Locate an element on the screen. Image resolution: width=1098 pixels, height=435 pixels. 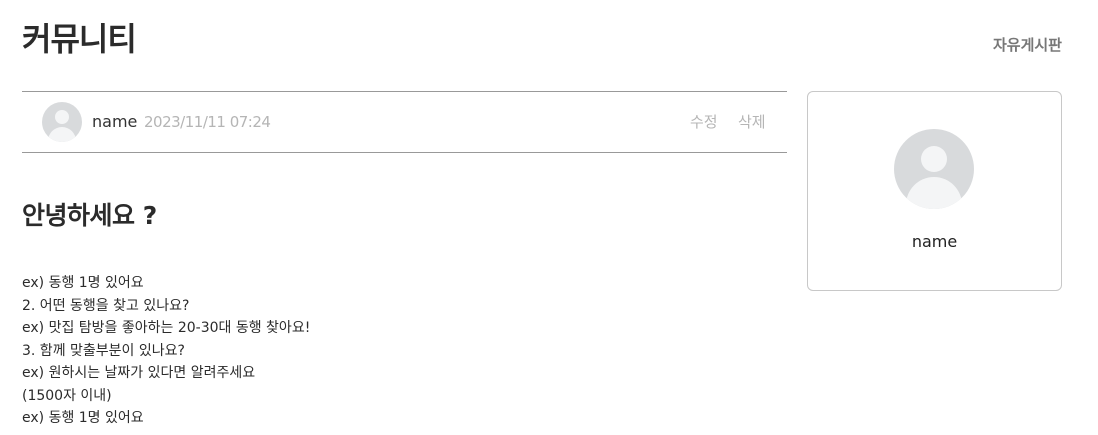
author-profile-card: name is located at coordinates (934, 191).